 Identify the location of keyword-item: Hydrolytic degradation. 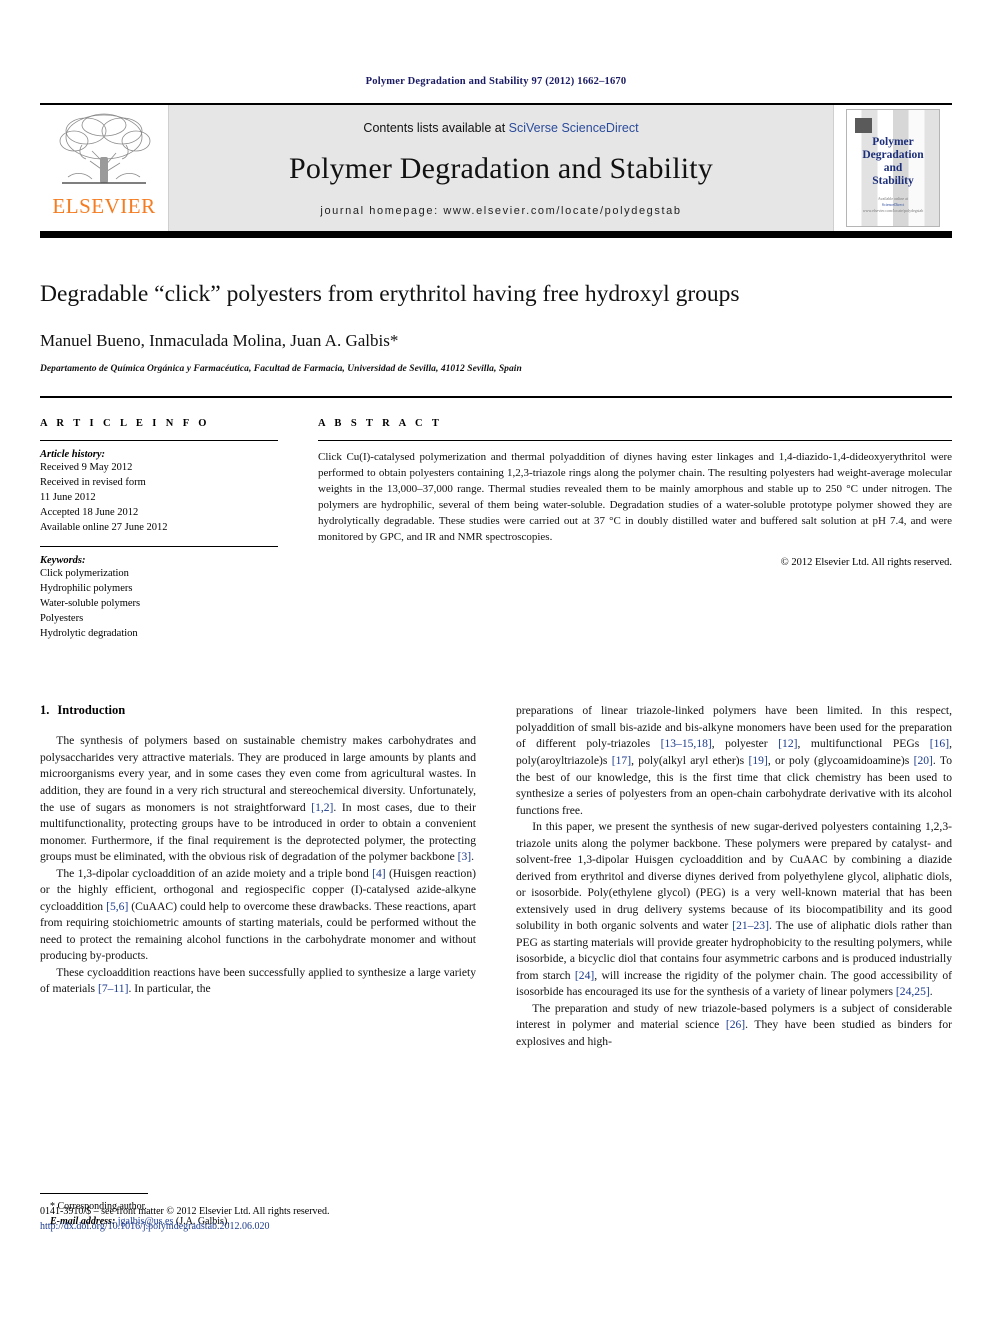
(89, 633).